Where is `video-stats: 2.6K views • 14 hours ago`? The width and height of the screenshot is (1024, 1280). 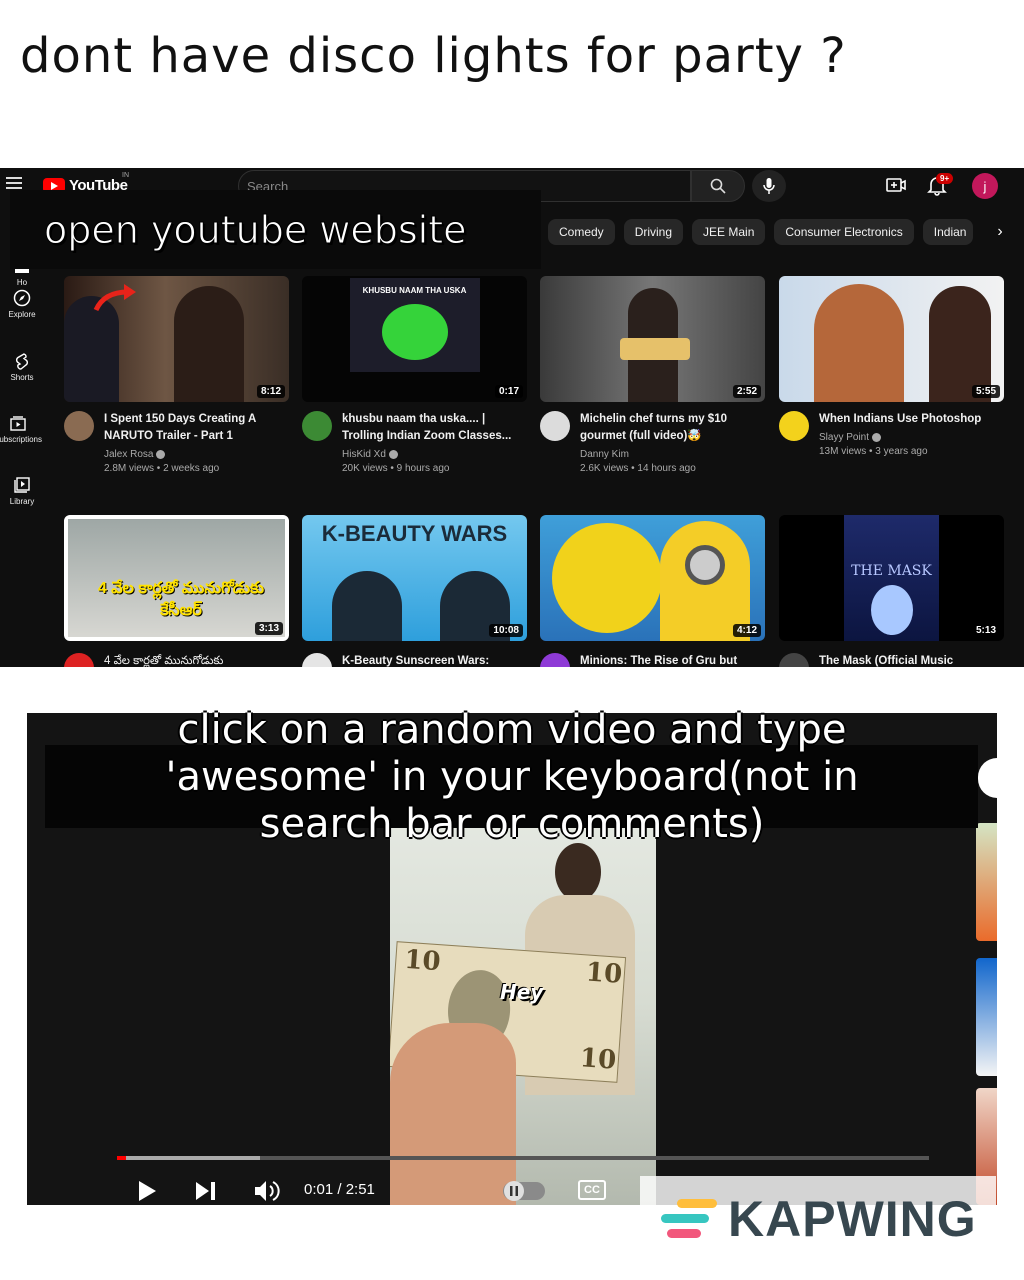 video-stats: 2.6K views • 14 hours ago is located at coordinates (638, 468).